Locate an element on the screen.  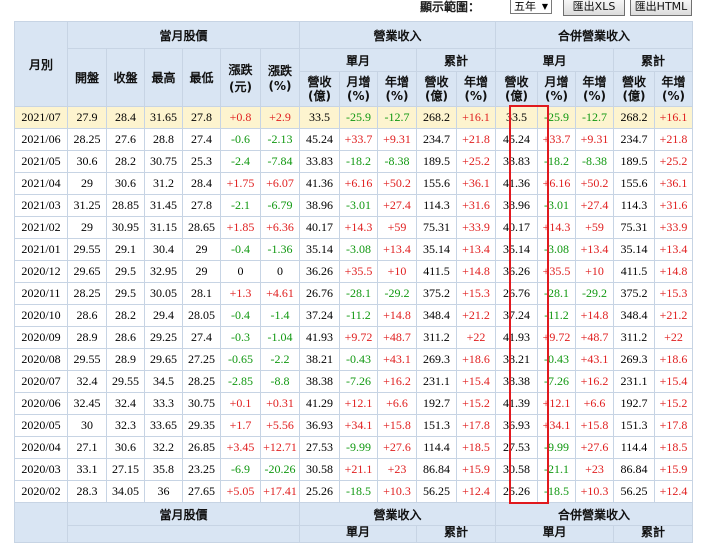
export-html-button: 匯出HTML is located at coordinates (661, 8).